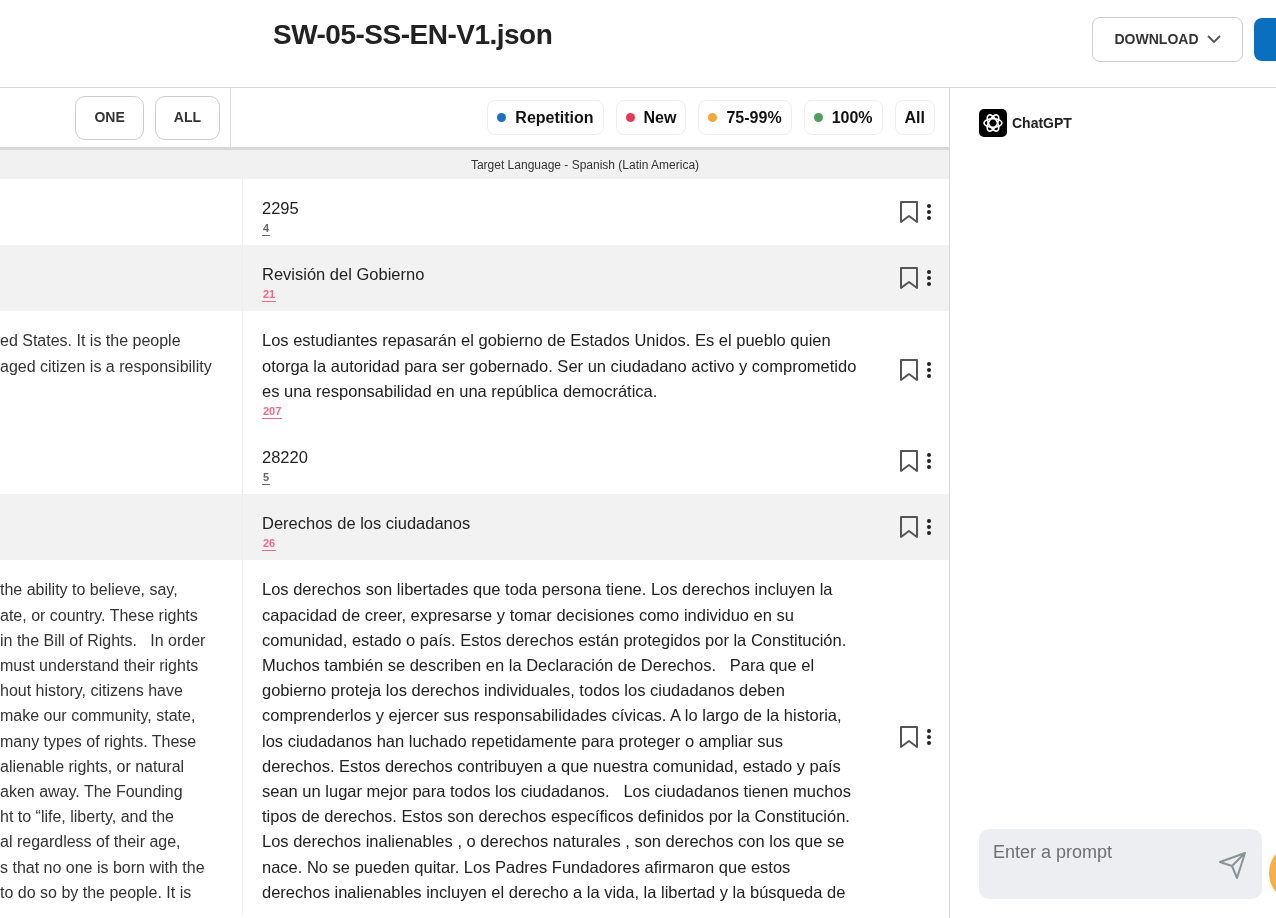 Image resolution: width=1276 pixels, height=918 pixels. I want to click on character-count: 5, so click(266, 478).